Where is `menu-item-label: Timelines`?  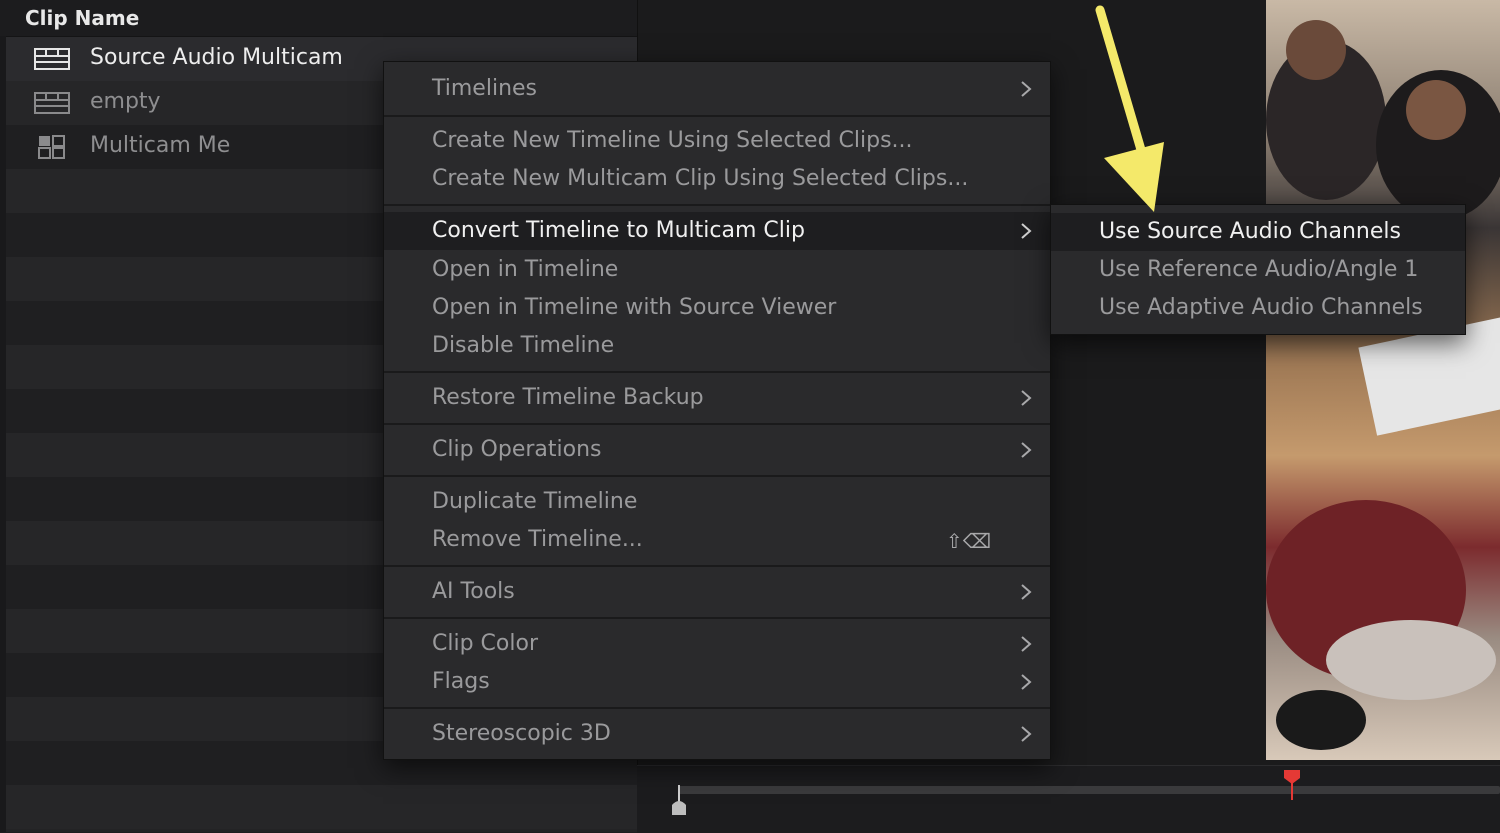 menu-item-label: Timelines is located at coordinates (485, 88).